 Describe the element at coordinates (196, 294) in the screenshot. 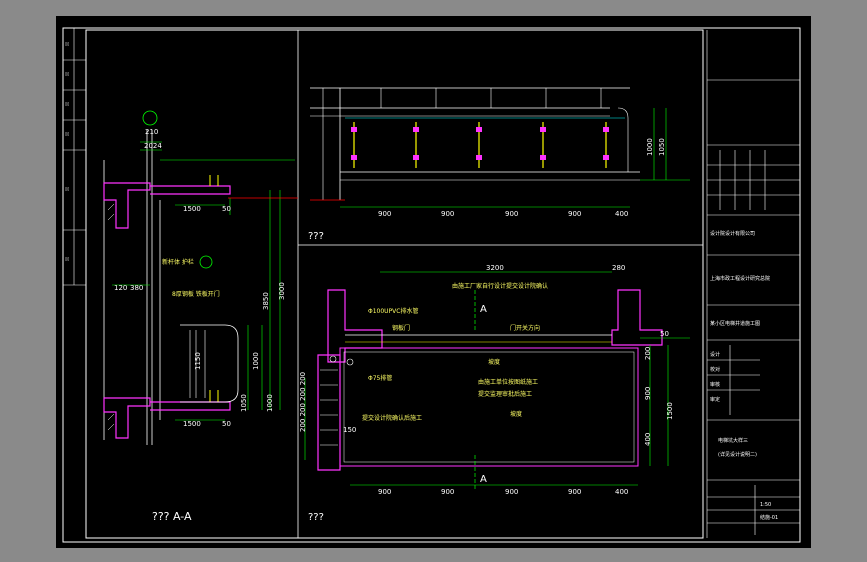

I see `section-note-door: 8厚钢板 铁板开门` at that location.